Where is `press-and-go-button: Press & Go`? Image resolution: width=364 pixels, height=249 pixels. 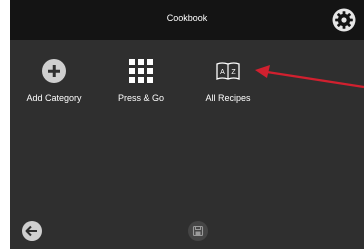
press-and-go-button: Press & Go is located at coordinates (141, 88).